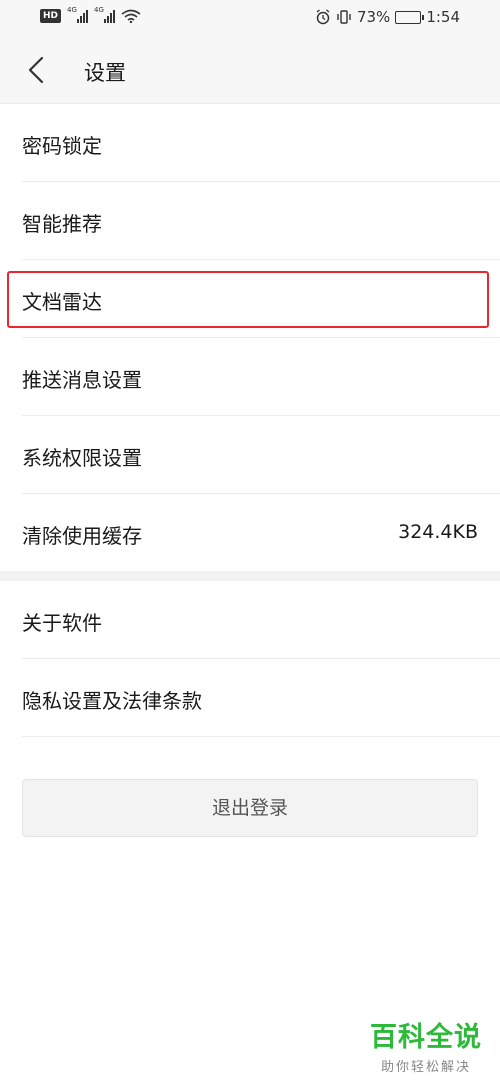 The width and height of the screenshot is (500, 1083). What do you see at coordinates (261, 221) in the screenshot?
I see `settings-item-smart-recommend: 智能推荐` at bounding box center [261, 221].